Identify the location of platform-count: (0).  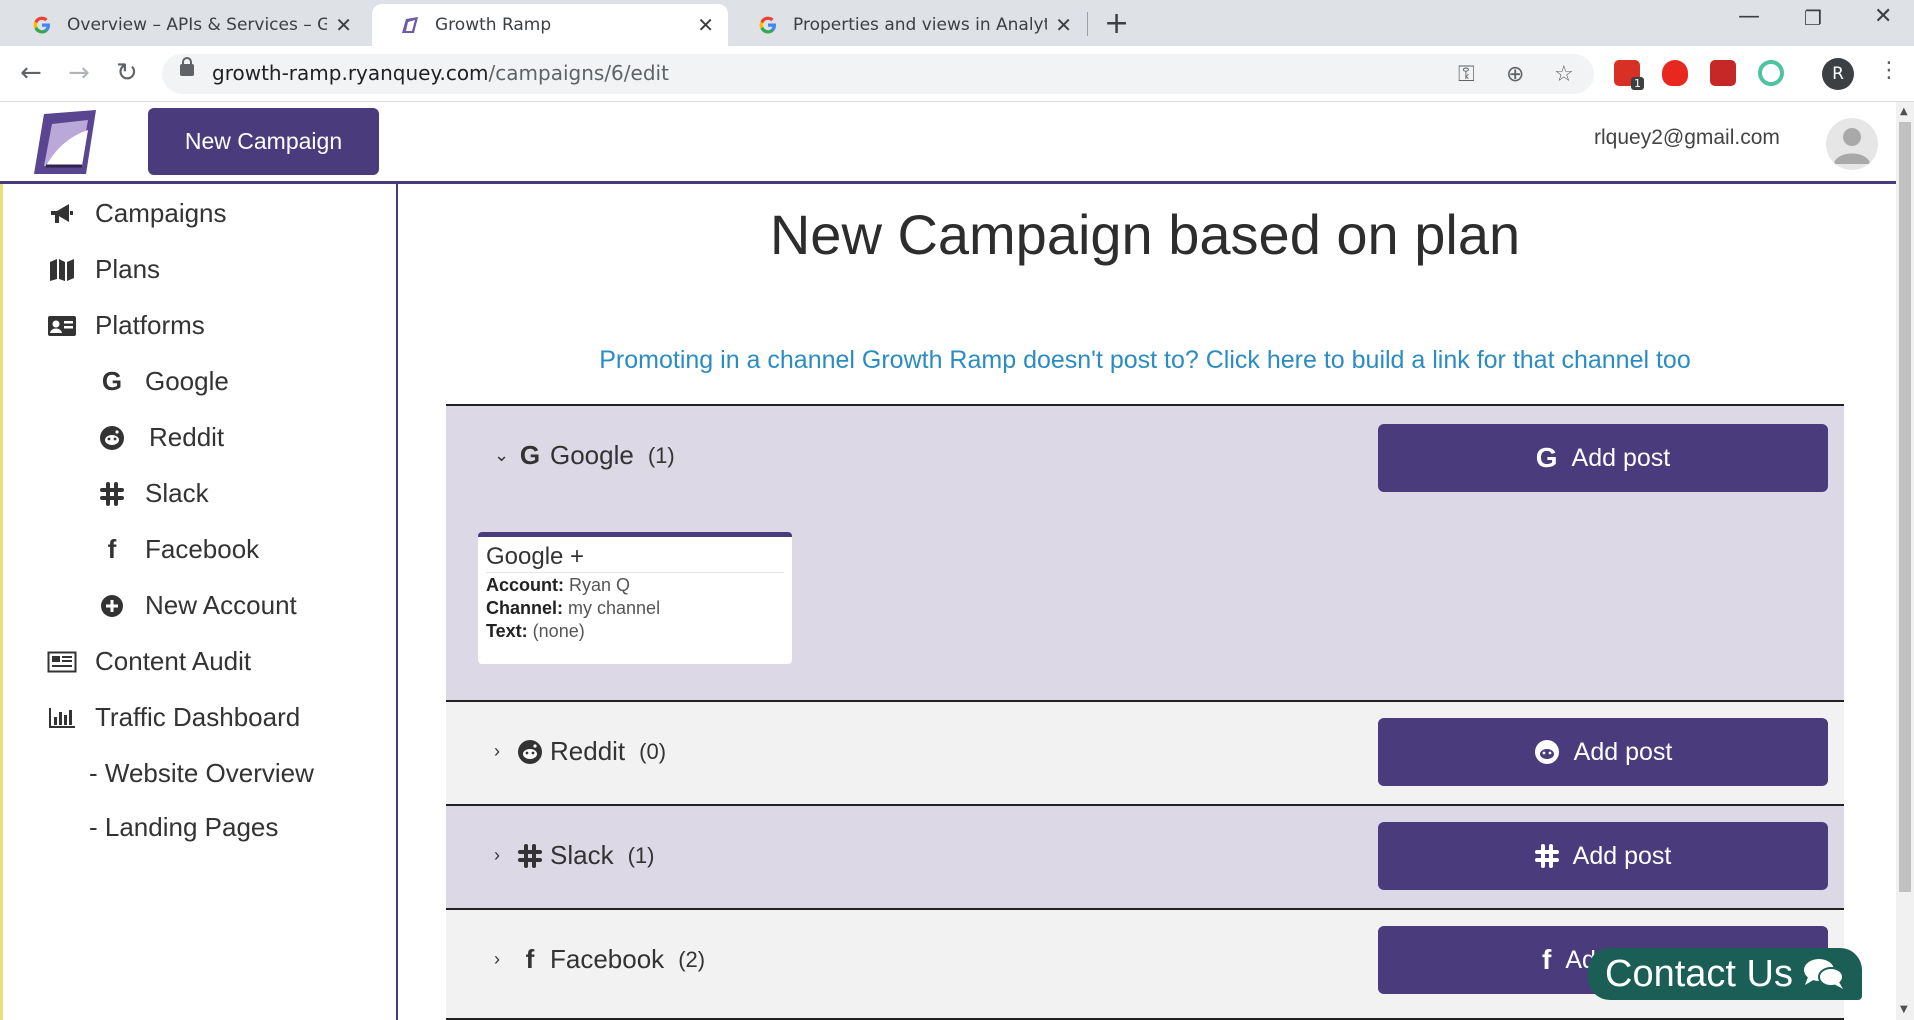
(653, 751).